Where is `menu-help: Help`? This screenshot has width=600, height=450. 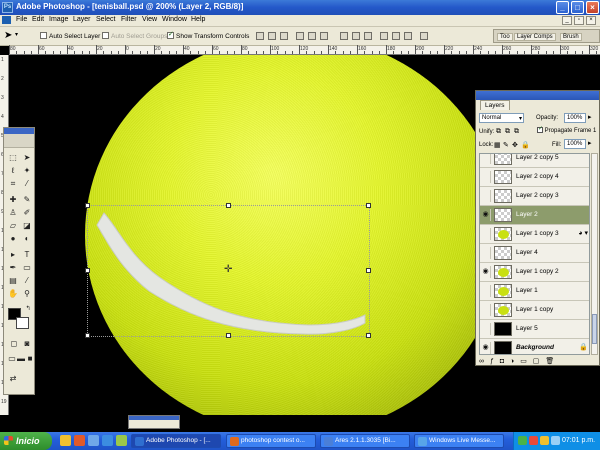
menu-help: Help is located at coordinates (198, 19).